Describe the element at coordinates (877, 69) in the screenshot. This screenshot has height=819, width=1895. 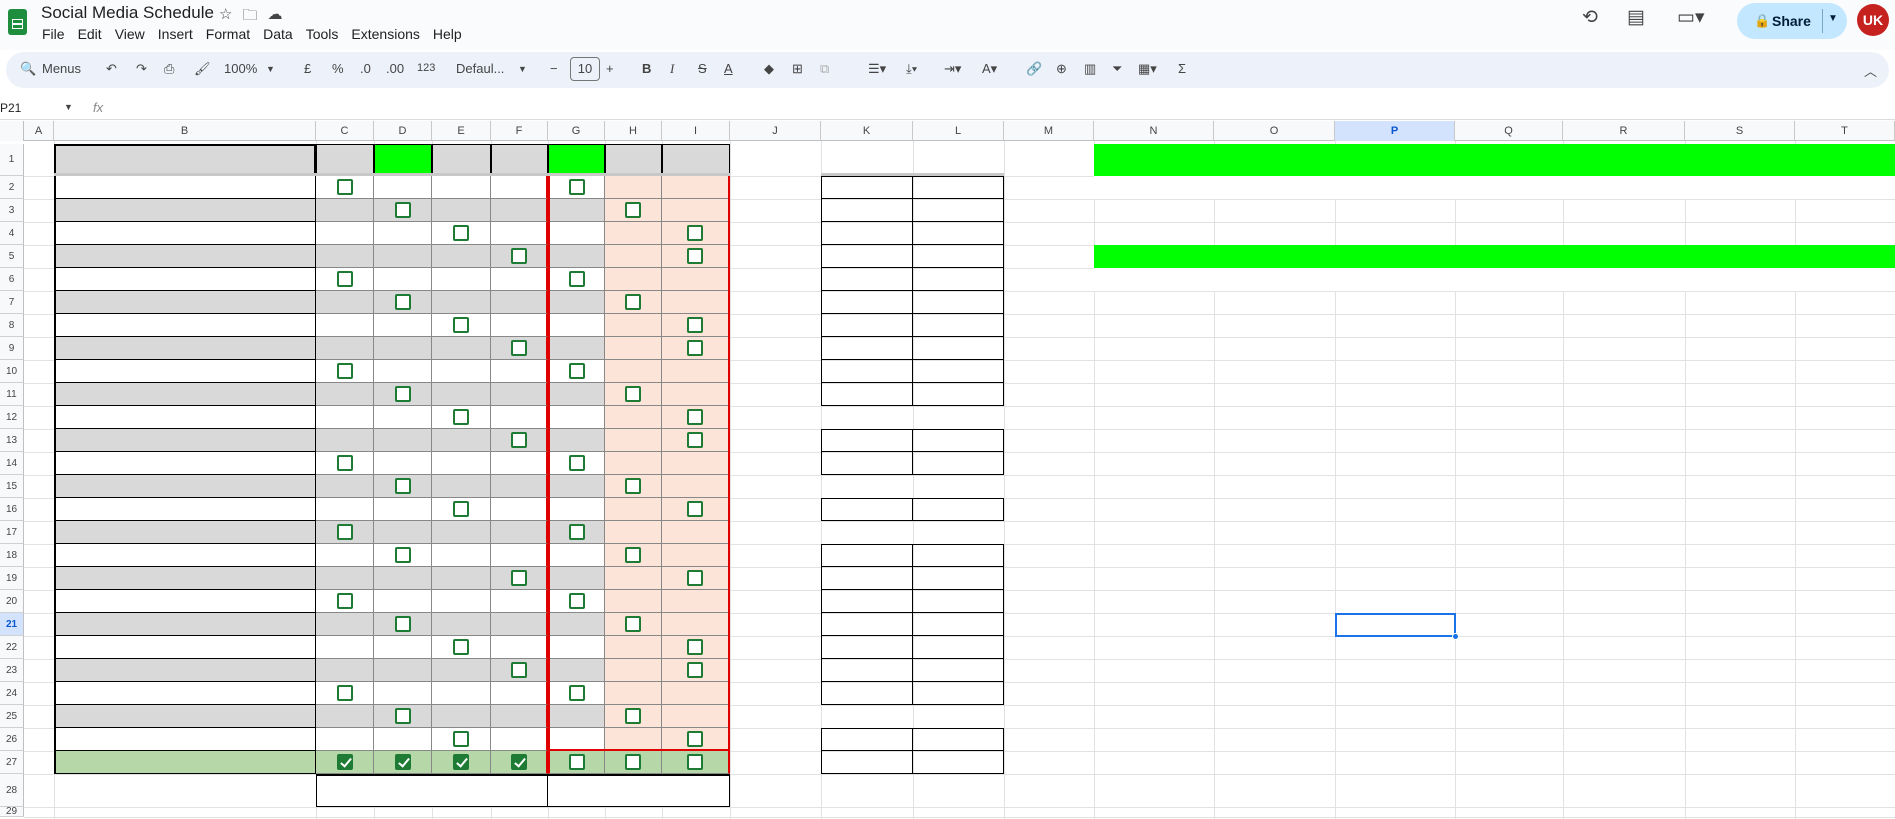
I see `horizontal-align-icon: ☰▾` at that location.